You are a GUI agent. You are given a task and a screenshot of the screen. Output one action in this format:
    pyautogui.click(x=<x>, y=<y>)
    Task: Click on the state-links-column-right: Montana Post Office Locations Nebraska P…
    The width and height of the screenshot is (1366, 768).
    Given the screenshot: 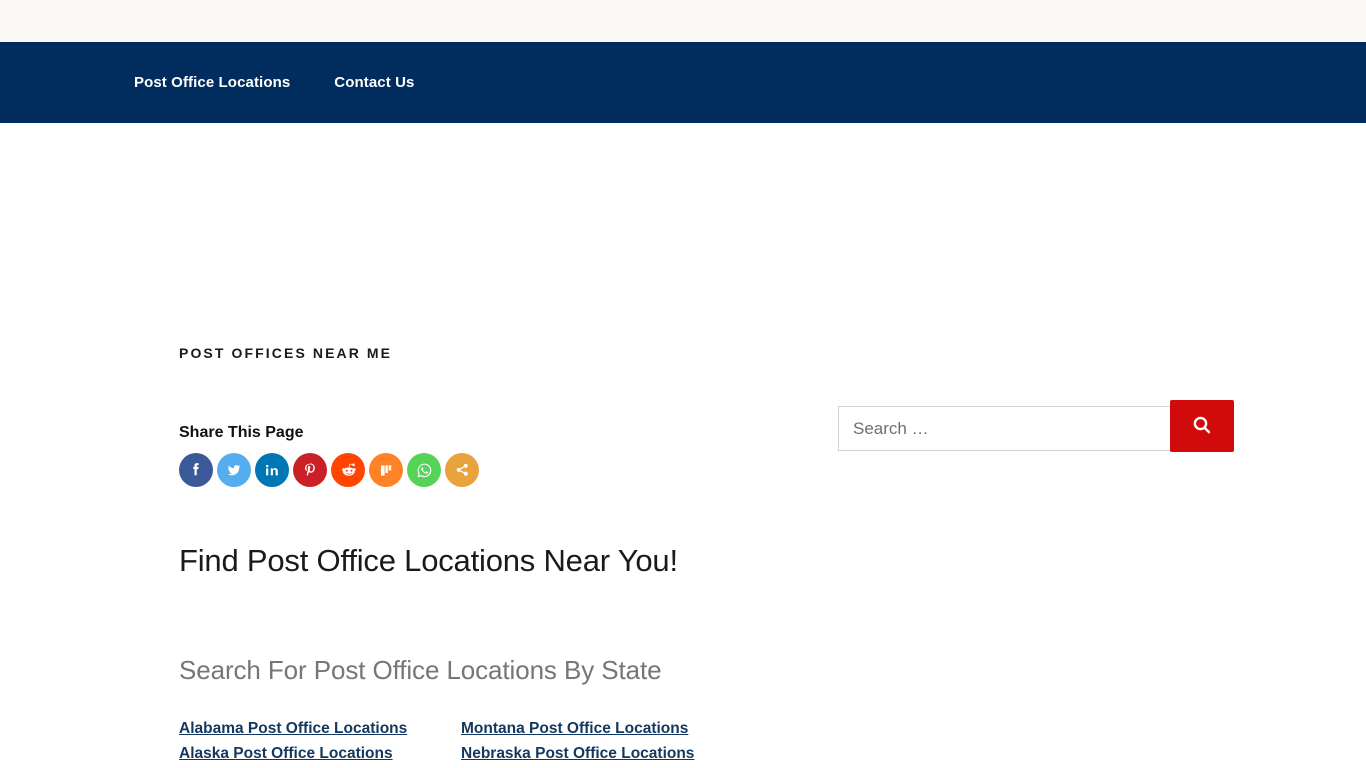 What is the action you would take?
    pyautogui.click(x=600, y=742)
    